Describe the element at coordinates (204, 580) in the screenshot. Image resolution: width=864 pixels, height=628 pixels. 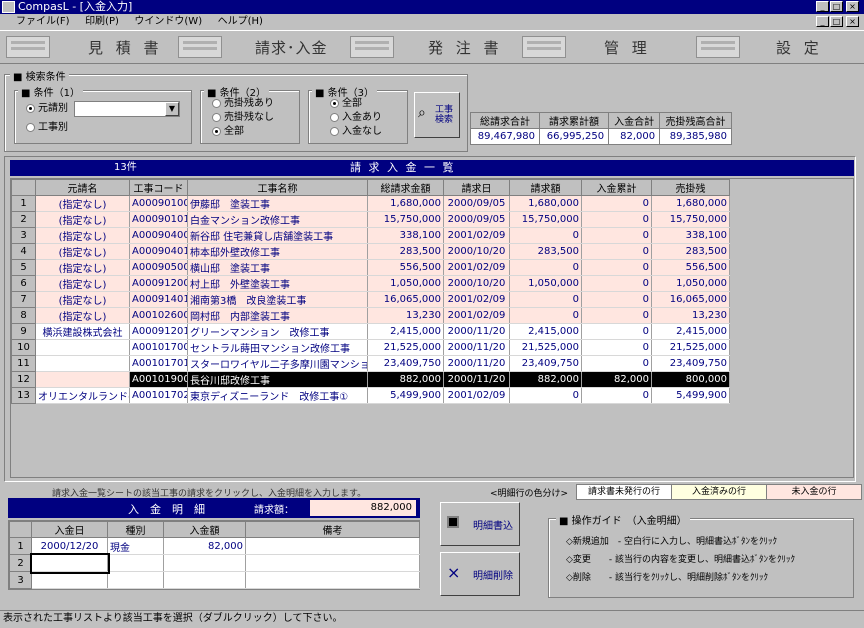
I see `detail-cell-amount` at that location.